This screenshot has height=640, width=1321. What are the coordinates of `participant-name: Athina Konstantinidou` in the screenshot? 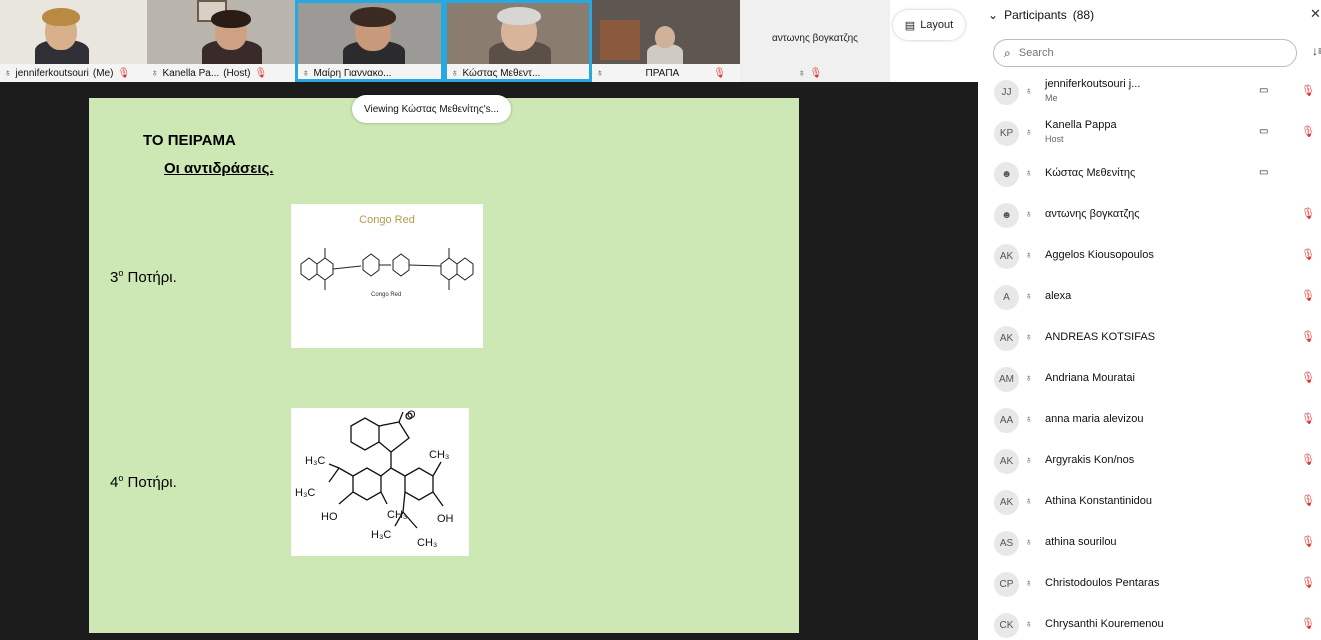 It's located at (1099, 501).